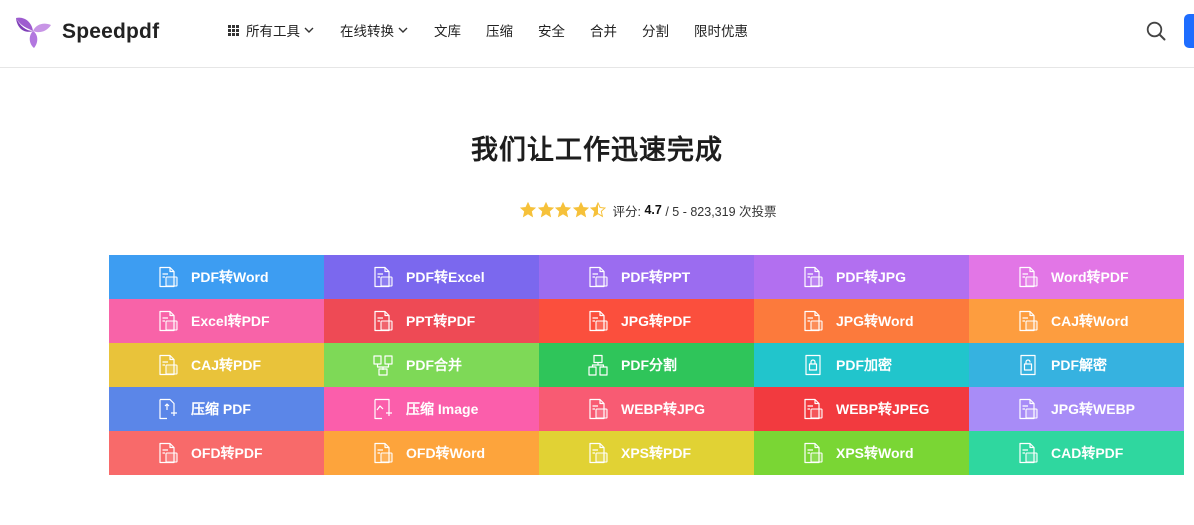  What do you see at coordinates (564, 210) in the screenshot?
I see `rating-stars` at bounding box center [564, 210].